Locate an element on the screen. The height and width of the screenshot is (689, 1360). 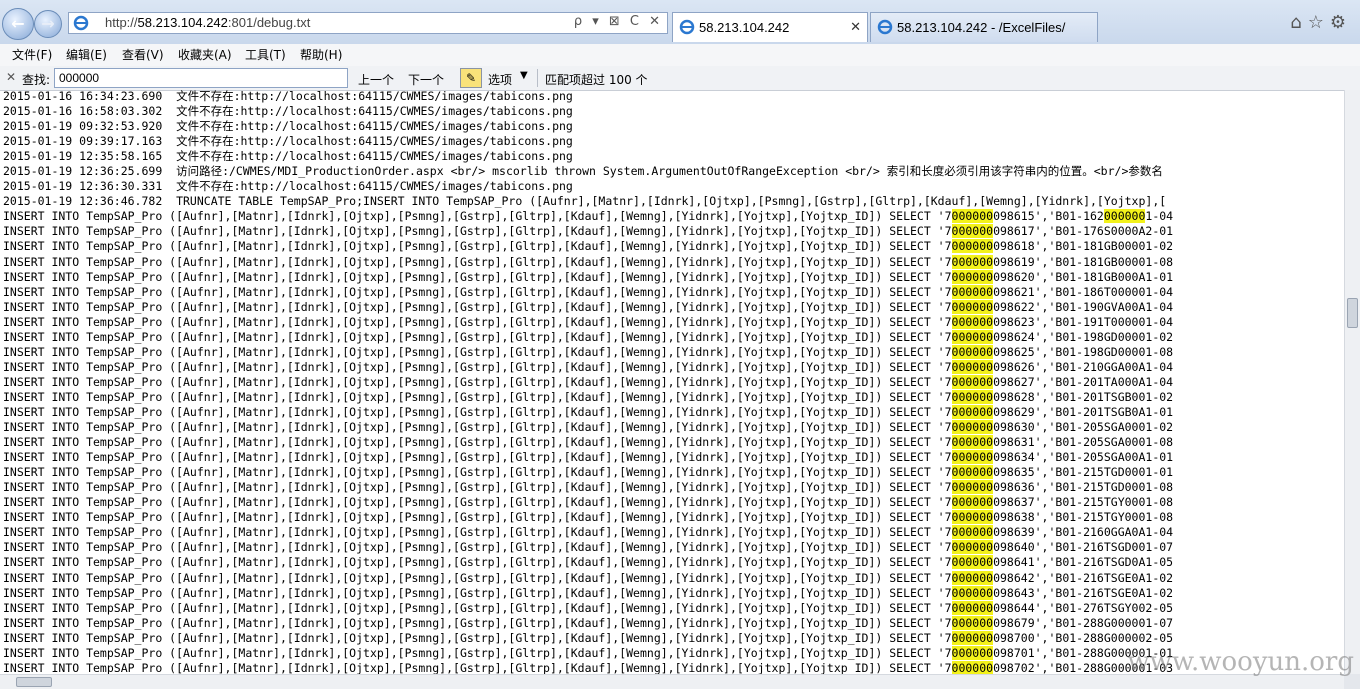
address-url: http://58.213.104.242:801/debug.txt is located at coordinates (208, 22).